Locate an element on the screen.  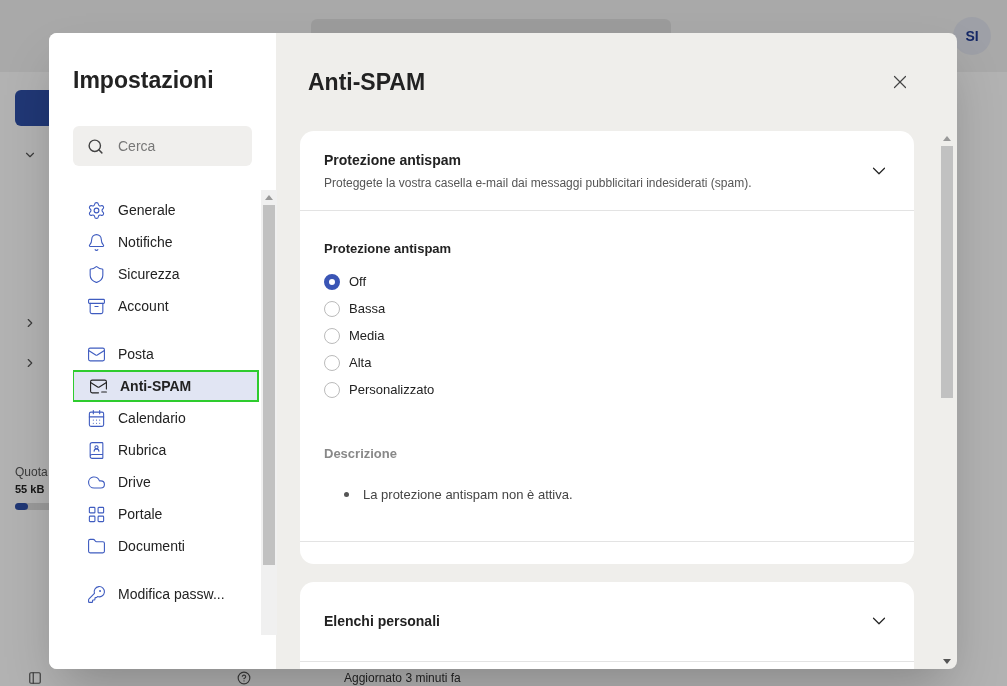
tray-icon is located at coordinates (96, 306).